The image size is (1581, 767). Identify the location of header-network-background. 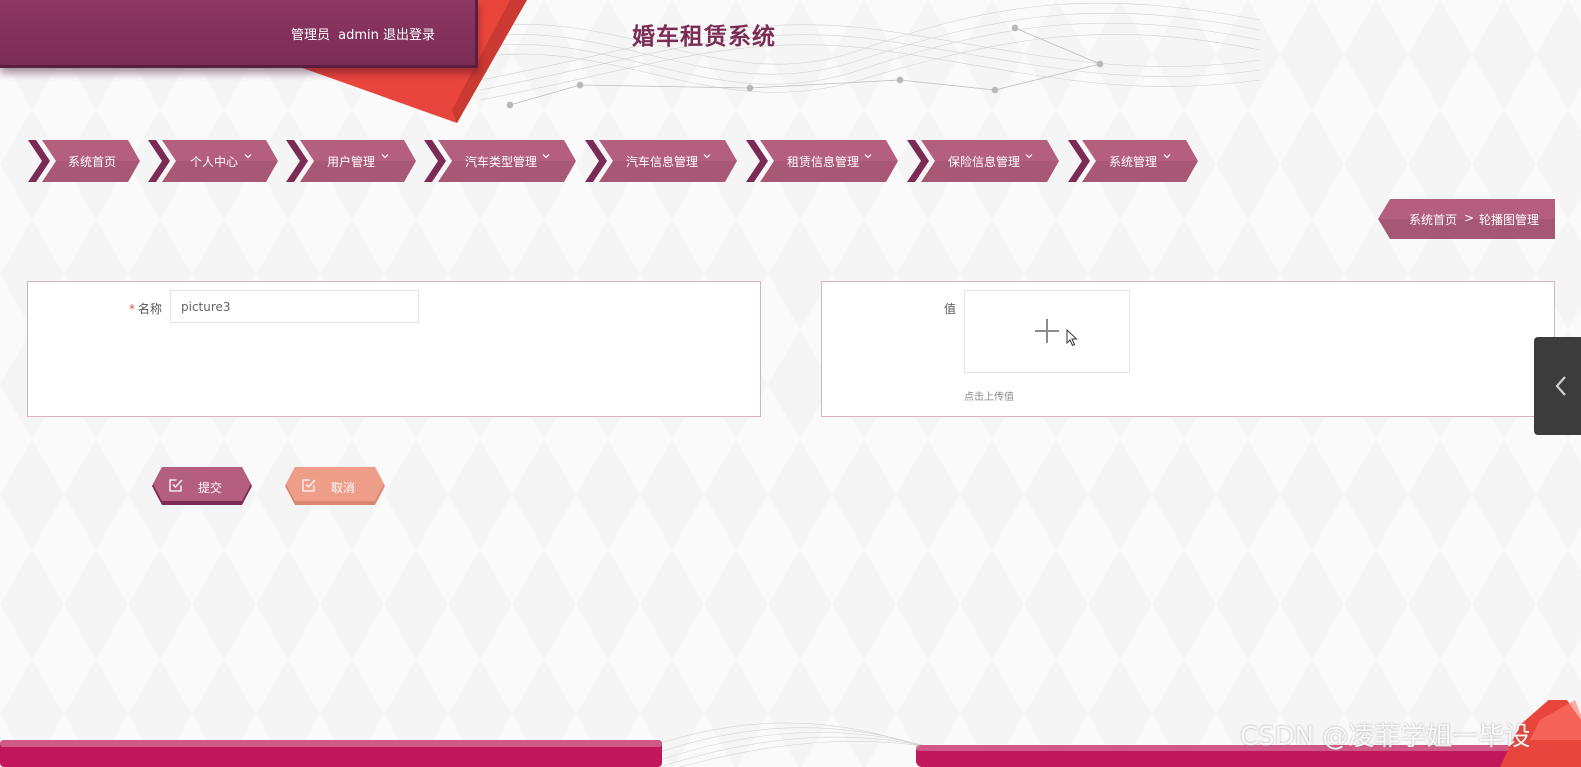
(860, 55).